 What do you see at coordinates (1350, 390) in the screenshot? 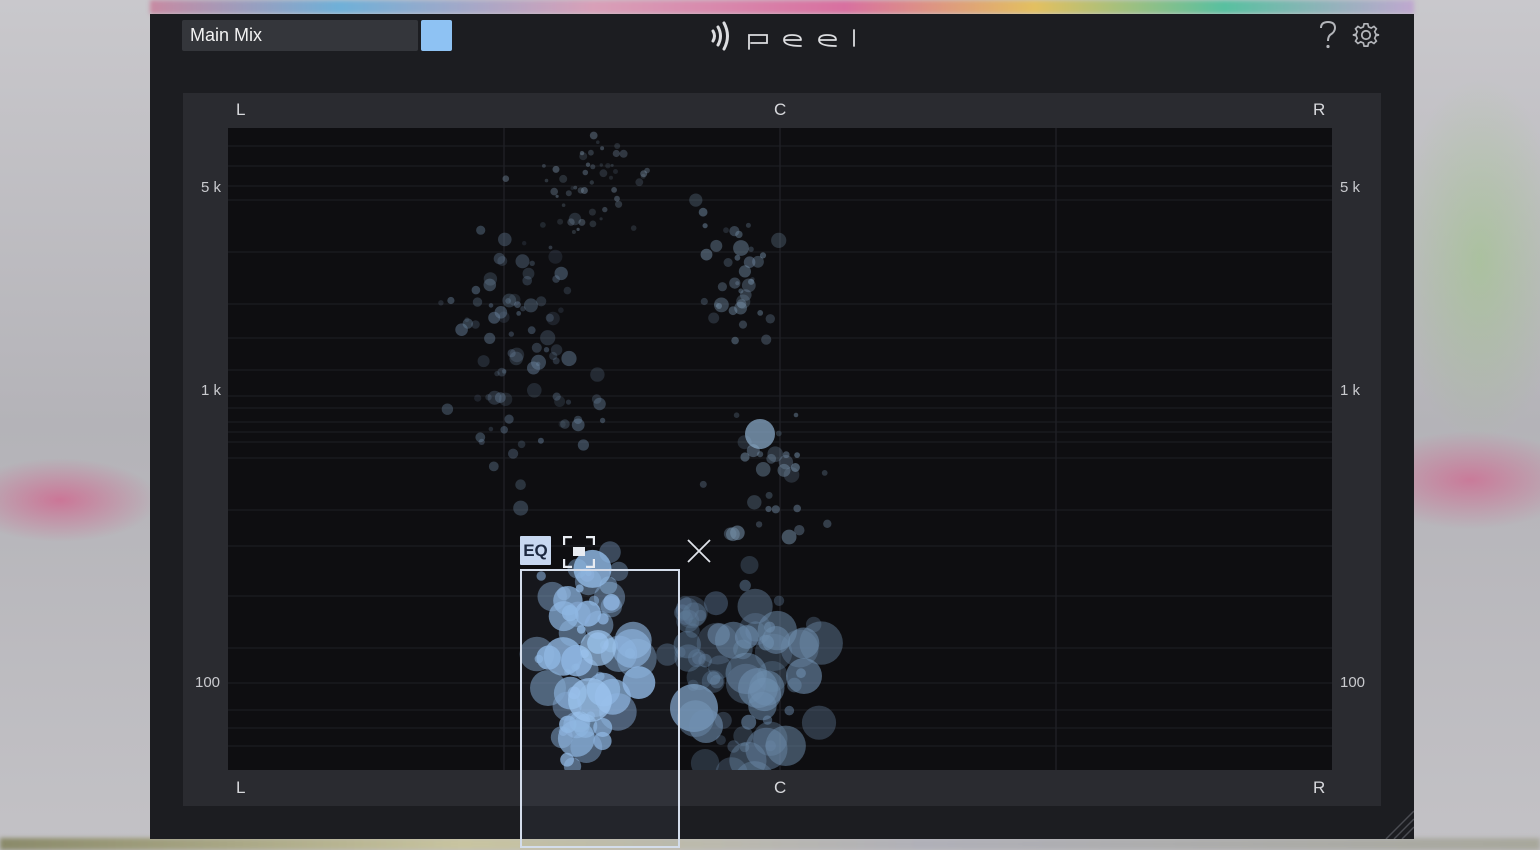
I see `freq-label-right-1k: 1 k` at bounding box center [1350, 390].